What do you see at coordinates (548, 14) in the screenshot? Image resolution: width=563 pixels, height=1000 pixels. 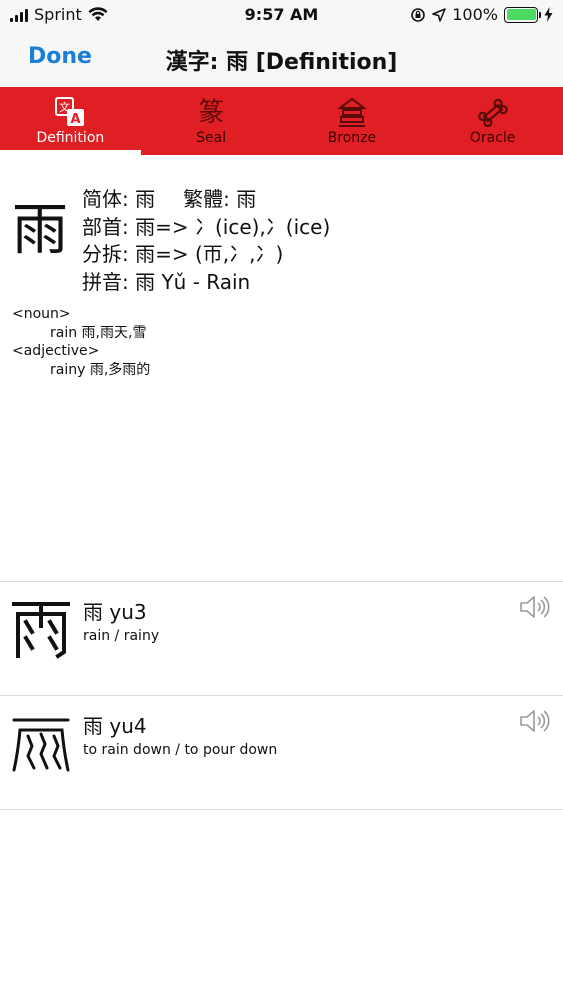 I see `charging-icon` at bounding box center [548, 14].